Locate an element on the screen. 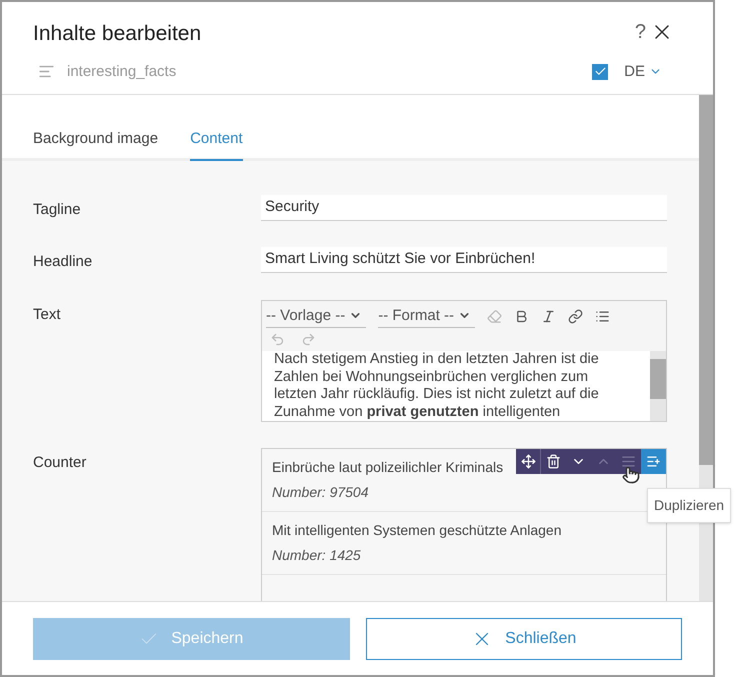 This screenshot has width=738, height=677. text-field: Smart Living schützt Sie vor Einbrüchen! is located at coordinates (464, 260).